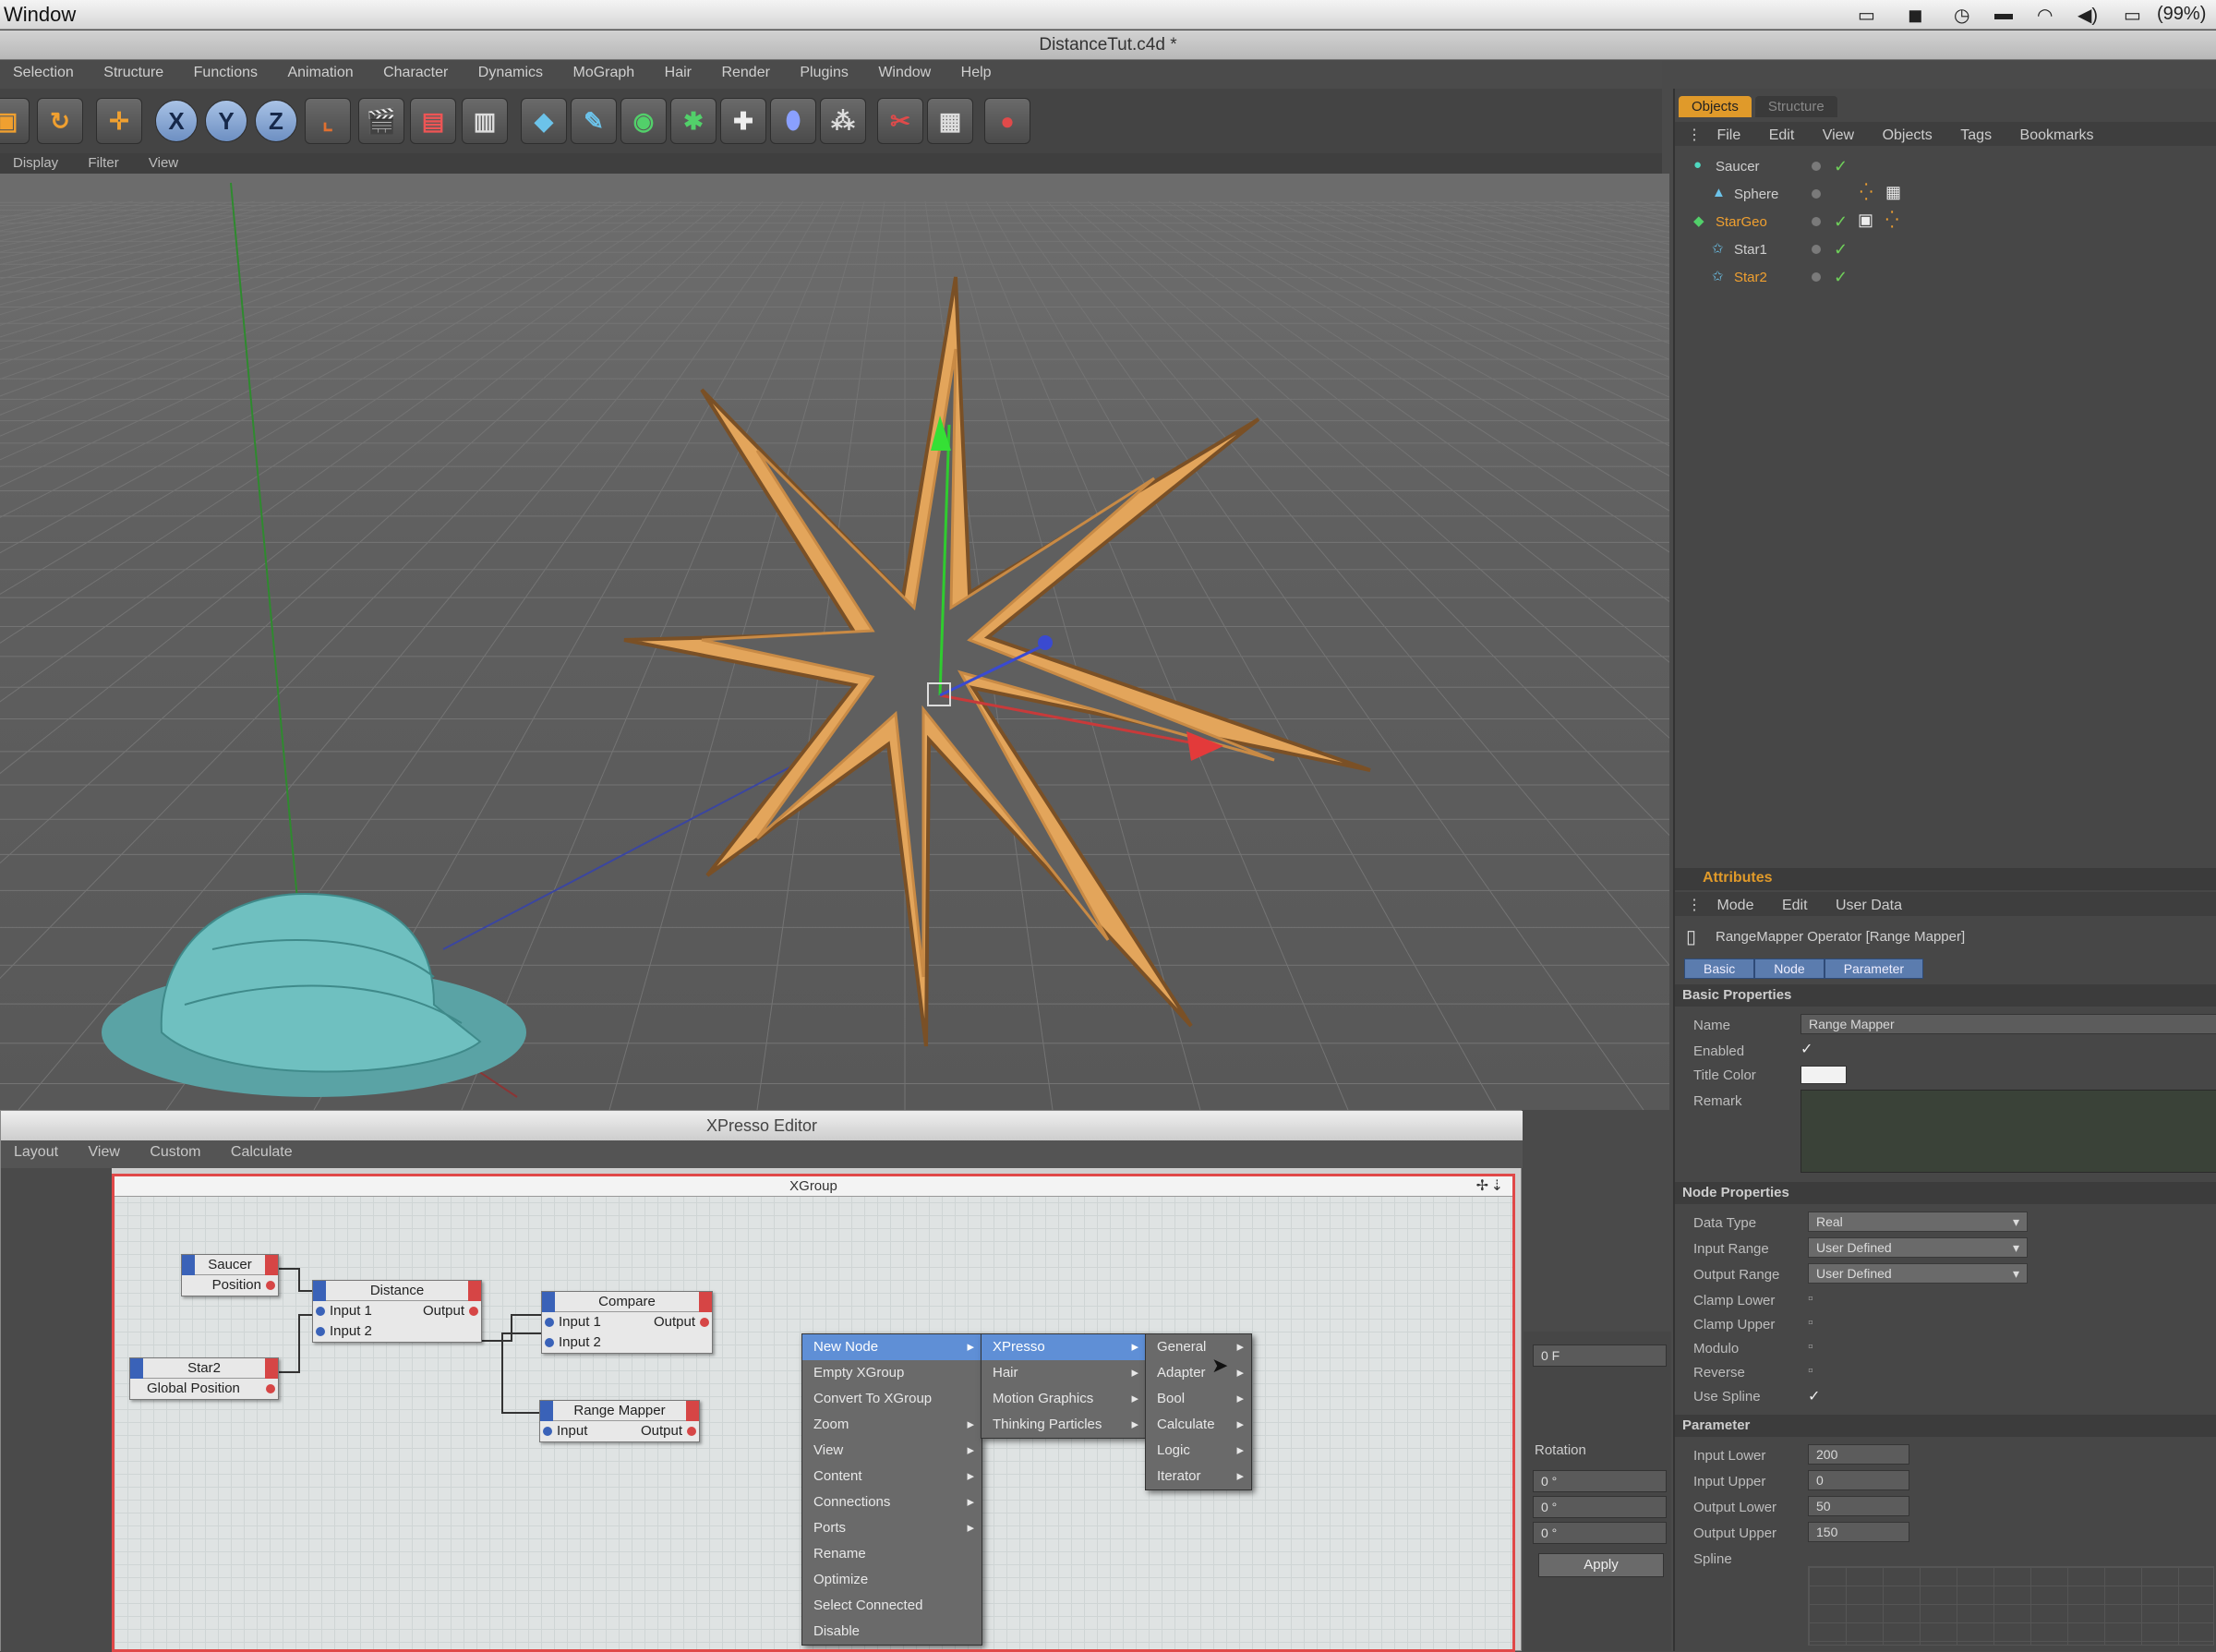  I want to click on node-distance: Distance Input 1 Output Input 2, so click(397, 1311).